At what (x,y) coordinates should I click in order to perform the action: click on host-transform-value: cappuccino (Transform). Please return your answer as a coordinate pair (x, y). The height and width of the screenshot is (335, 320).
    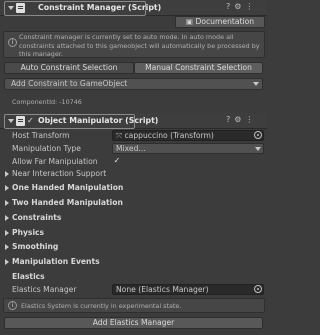
    Looking at the image, I should click on (169, 135).